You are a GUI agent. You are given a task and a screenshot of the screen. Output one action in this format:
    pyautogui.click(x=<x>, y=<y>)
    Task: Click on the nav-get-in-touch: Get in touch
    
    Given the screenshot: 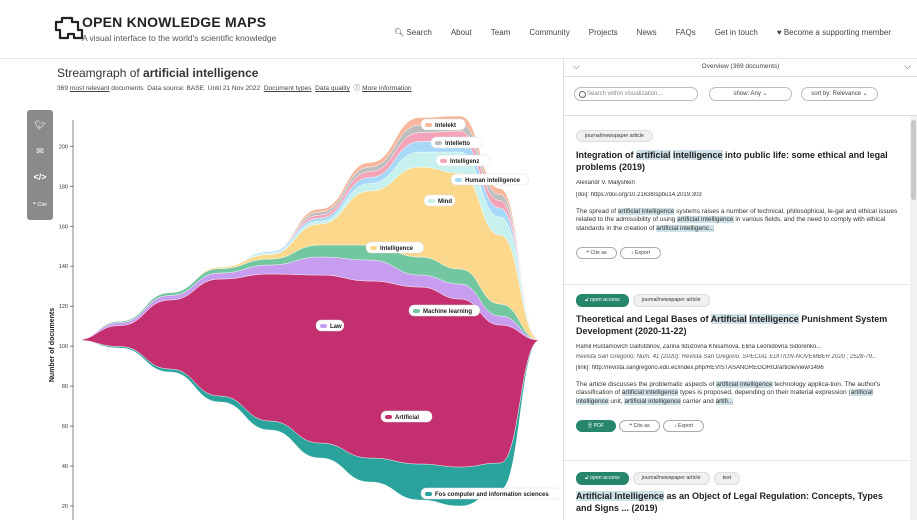 What is the action you would take?
    pyautogui.click(x=736, y=32)
    